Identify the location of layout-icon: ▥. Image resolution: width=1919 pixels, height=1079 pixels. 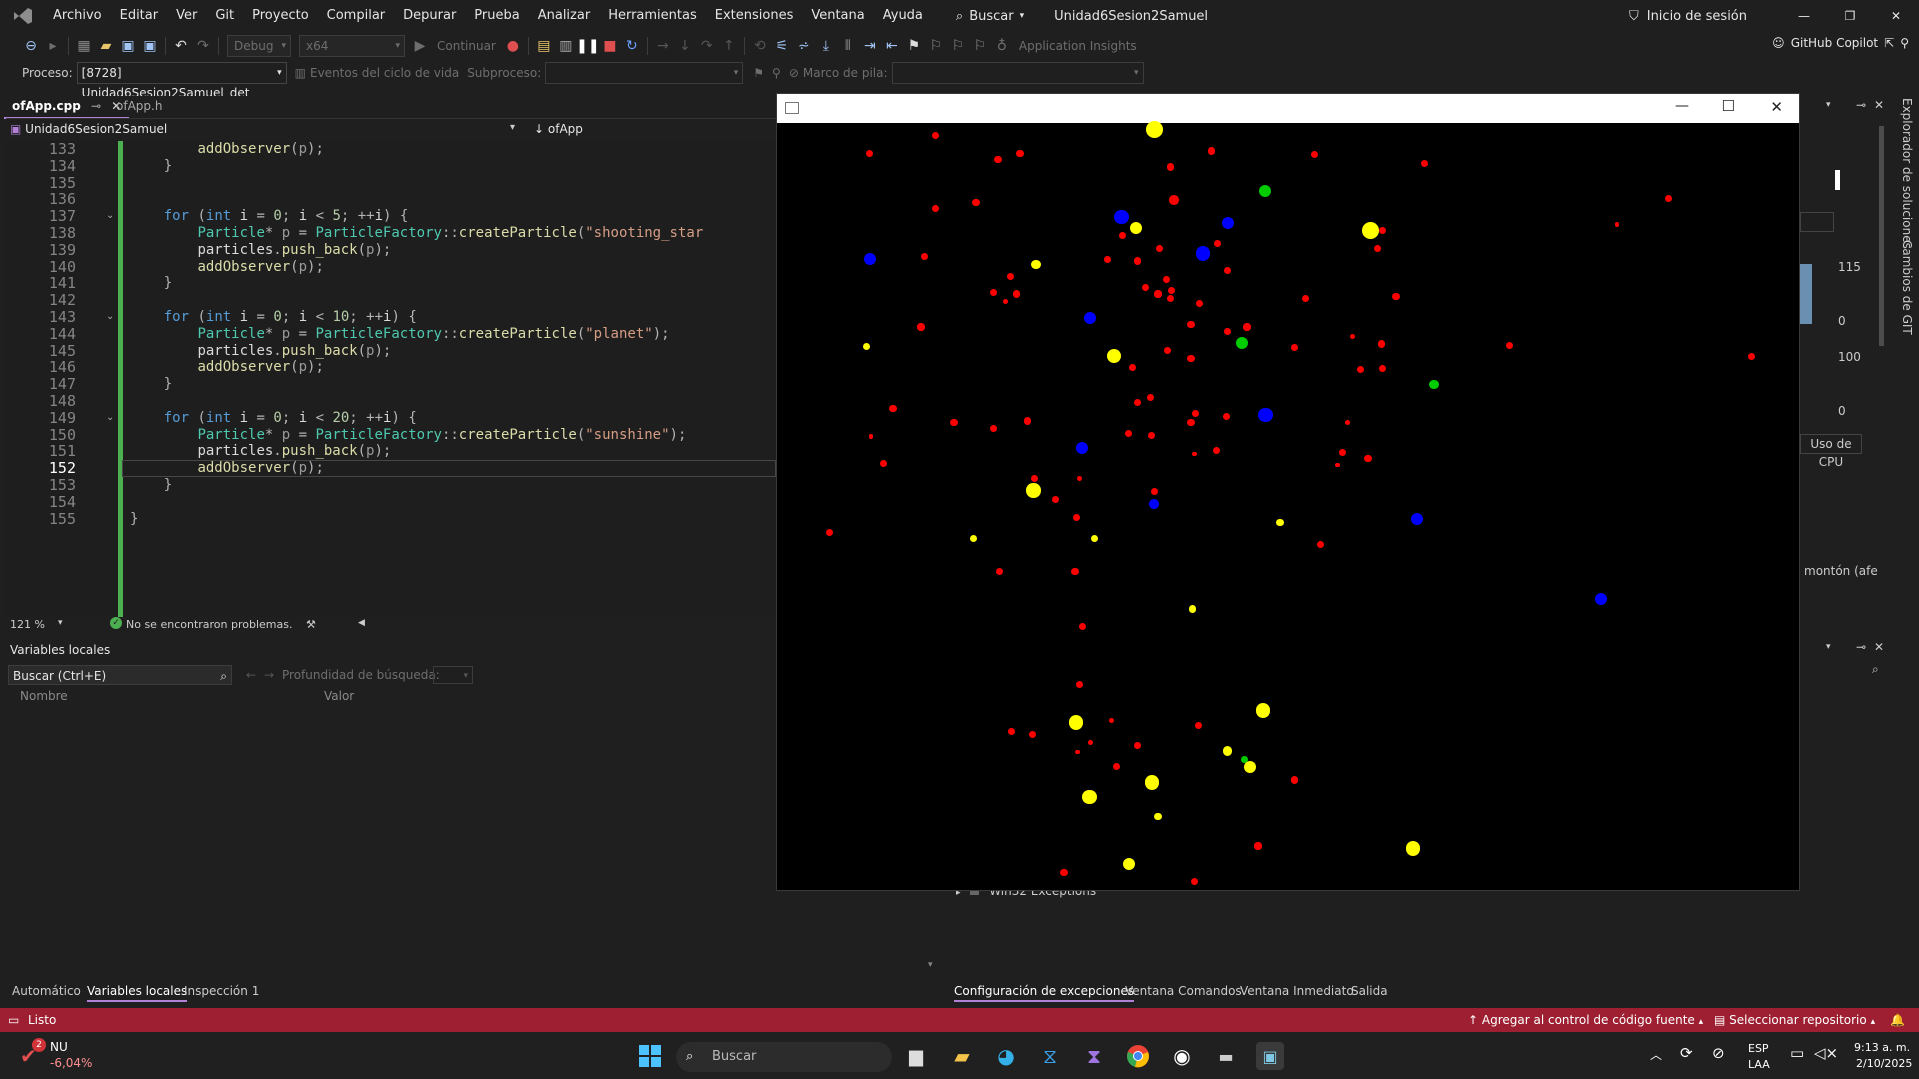
(566, 46).